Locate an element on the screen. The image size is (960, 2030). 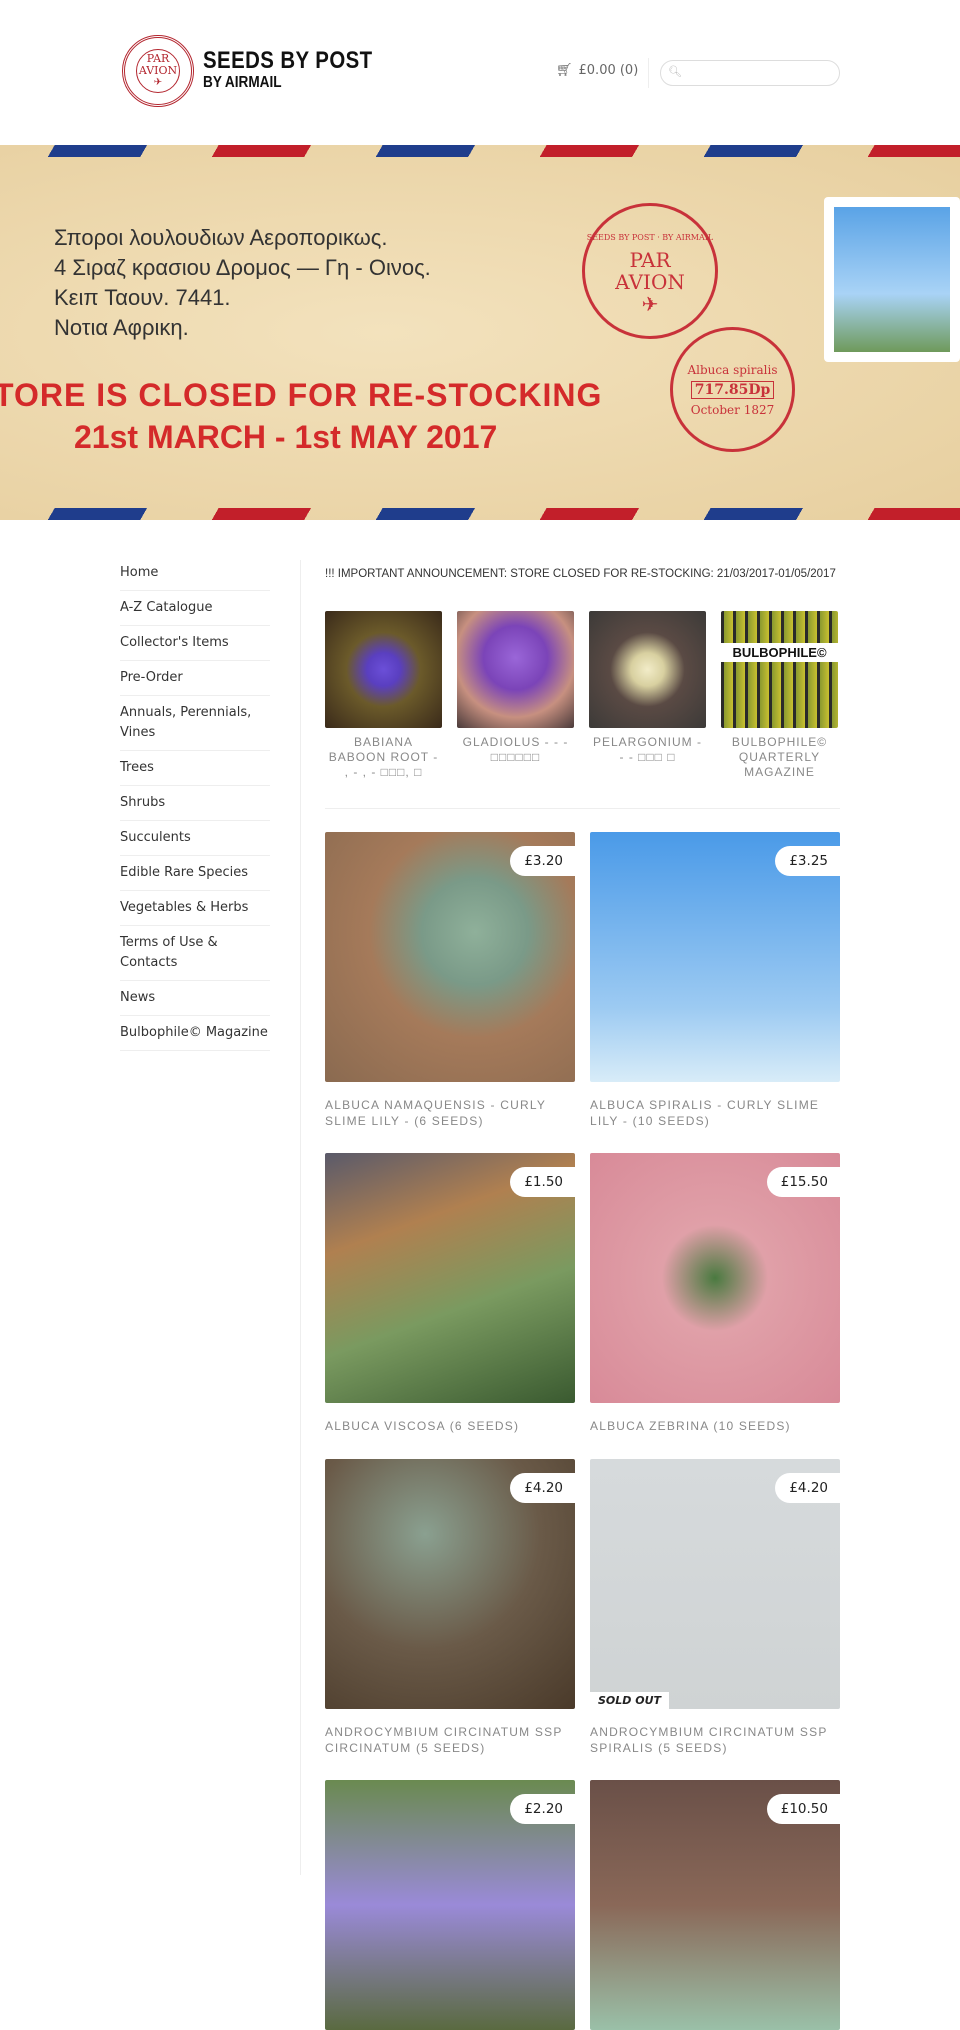
sold-out-badge: SOLD OUT is located at coordinates (630, 1700).